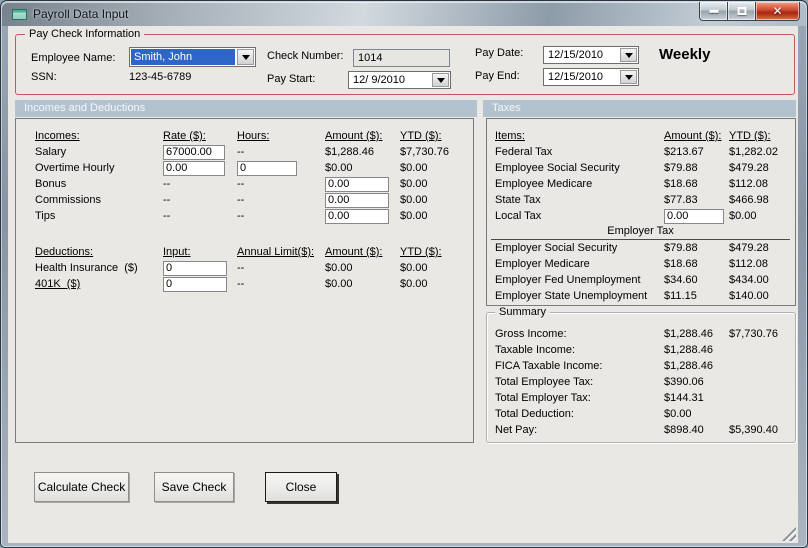 The image size is (808, 548). Describe the element at coordinates (44, 77) in the screenshot. I see `ssn-label: SSN:` at that location.